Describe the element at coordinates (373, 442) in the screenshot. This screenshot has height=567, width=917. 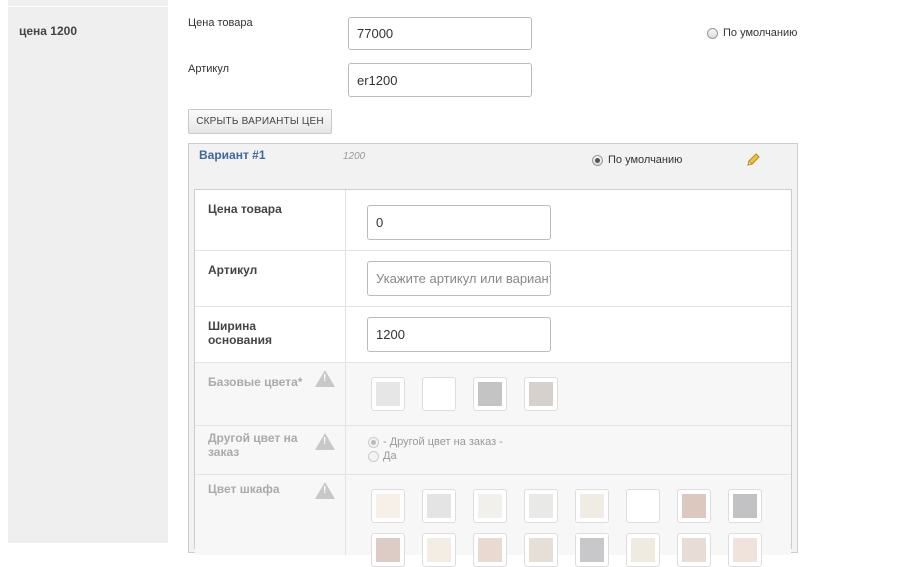
I see `other-color-none-radio` at that location.